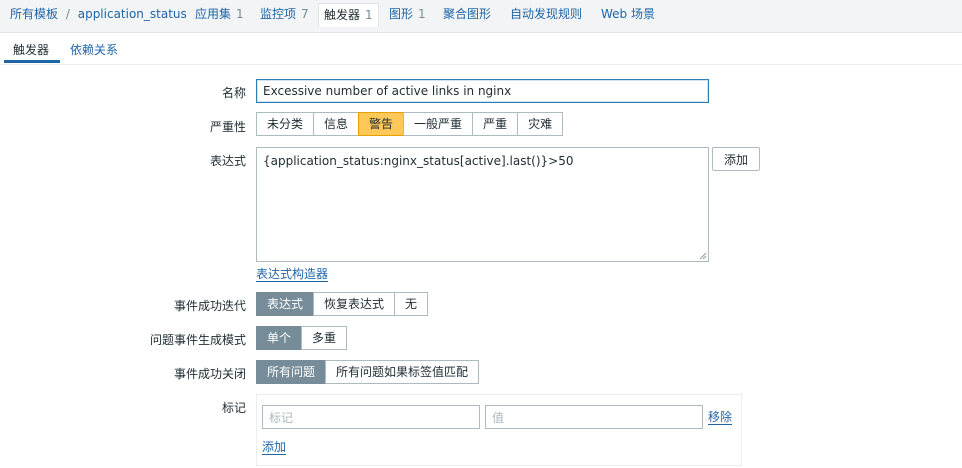 Image resolution: width=962 pixels, height=468 pixels. I want to click on severity-option-disaster: 灾难, so click(540, 124).